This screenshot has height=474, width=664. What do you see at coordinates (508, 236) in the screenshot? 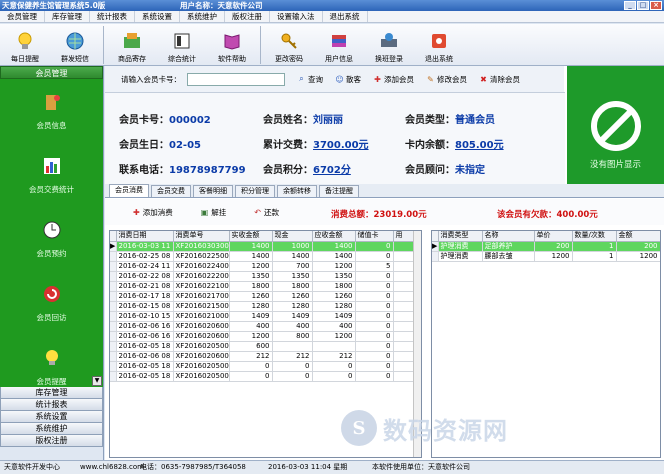
I see `column-header: 名称` at bounding box center [508, 236].